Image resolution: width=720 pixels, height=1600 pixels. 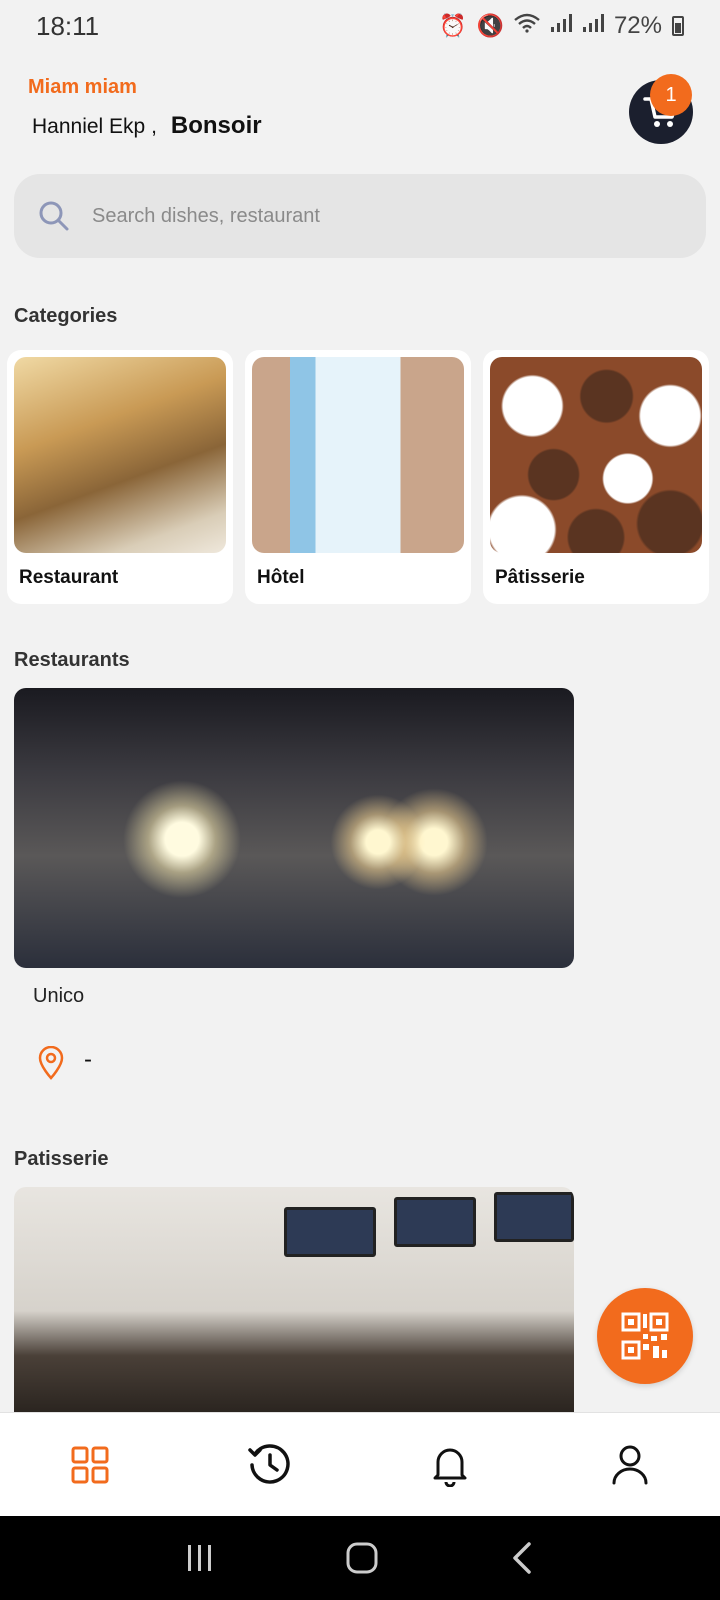 I want to click on system-nav-bar, so click(x=360, y=1558).